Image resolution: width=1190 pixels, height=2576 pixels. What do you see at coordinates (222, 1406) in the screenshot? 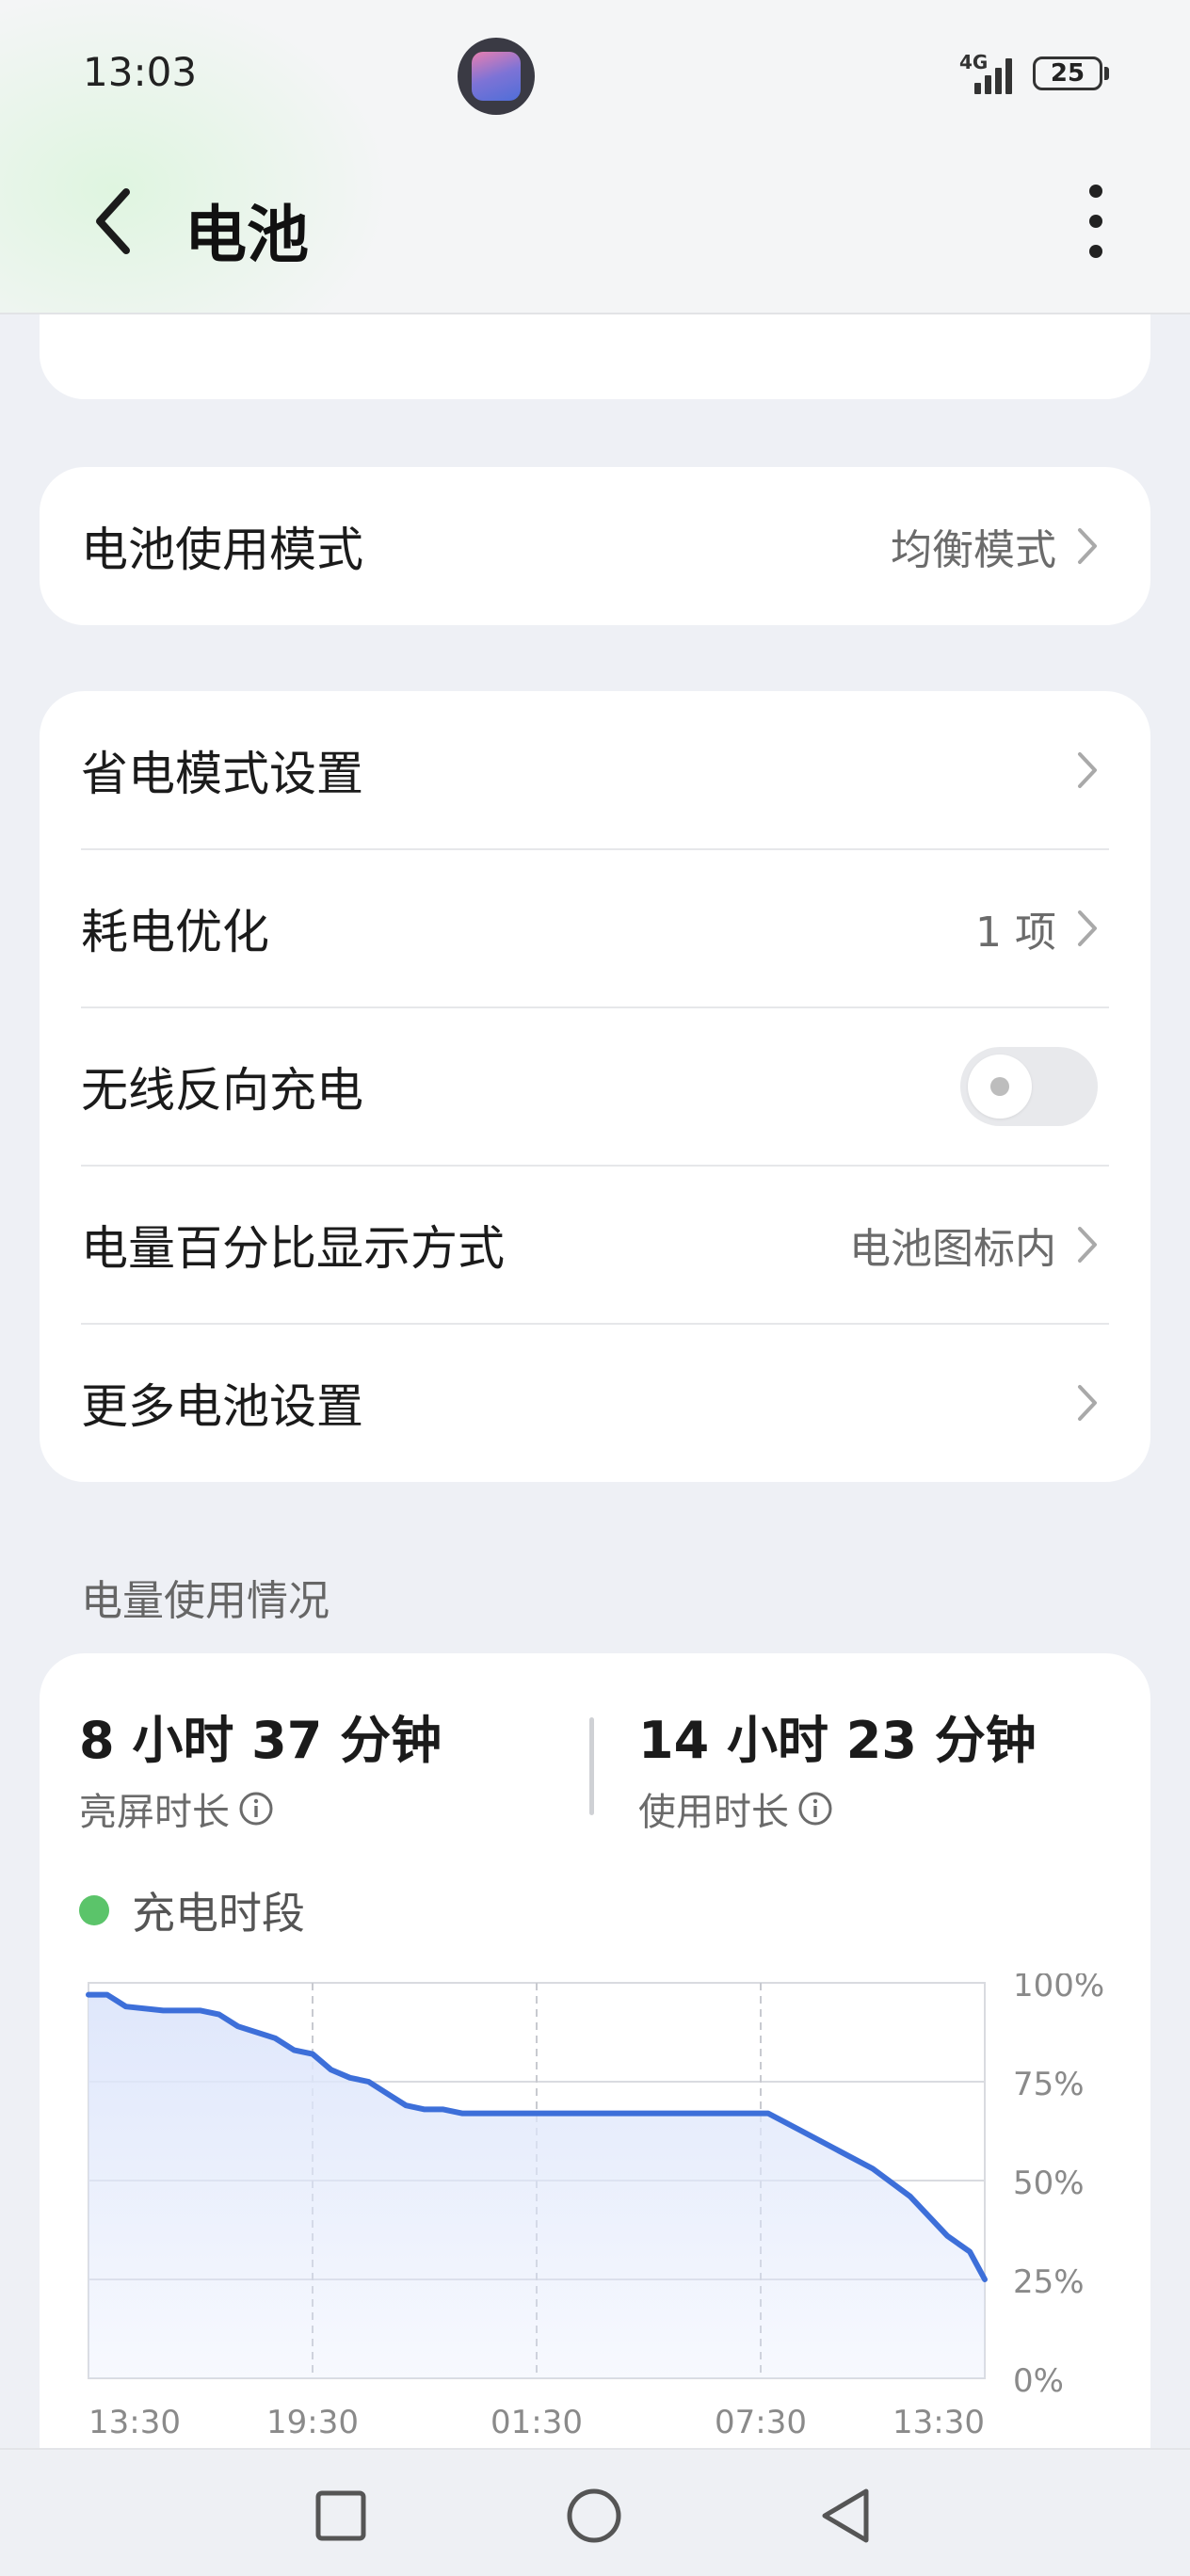
I see `more-battery-settings-label: 更多电池设置` at bounding box center [222, 1406].